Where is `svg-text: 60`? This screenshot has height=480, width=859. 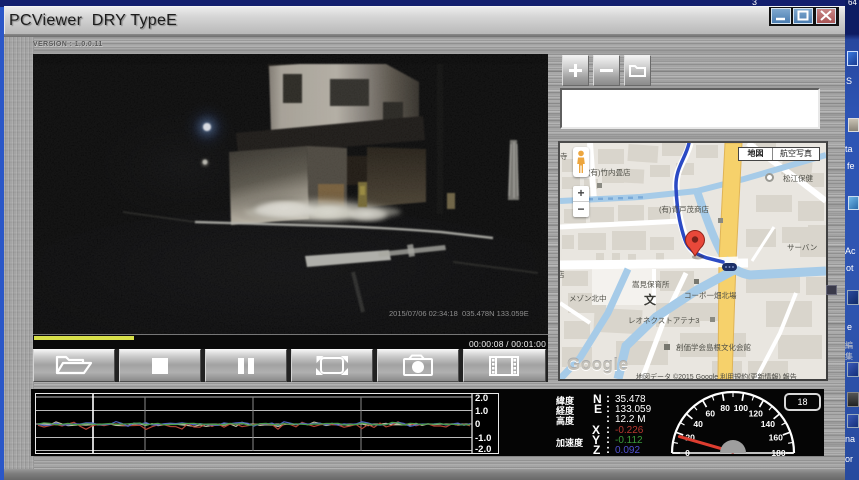
svg-text: 60 is located at coordinates (711, 414).